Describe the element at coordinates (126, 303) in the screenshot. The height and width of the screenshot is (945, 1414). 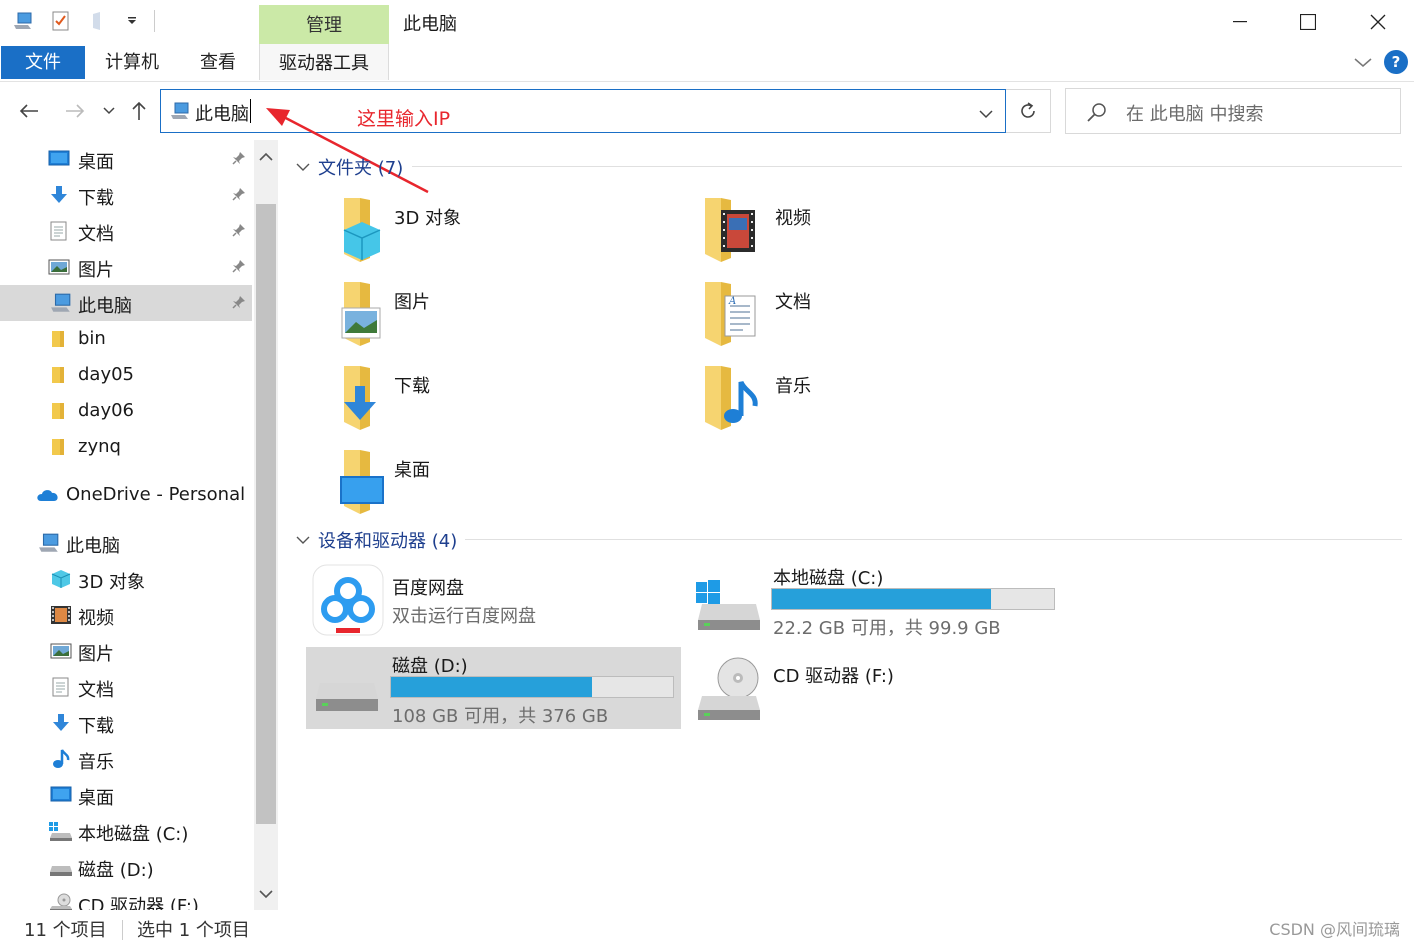
I see `sidebar-item-this-pc-pinned: 此电脑` at that location.